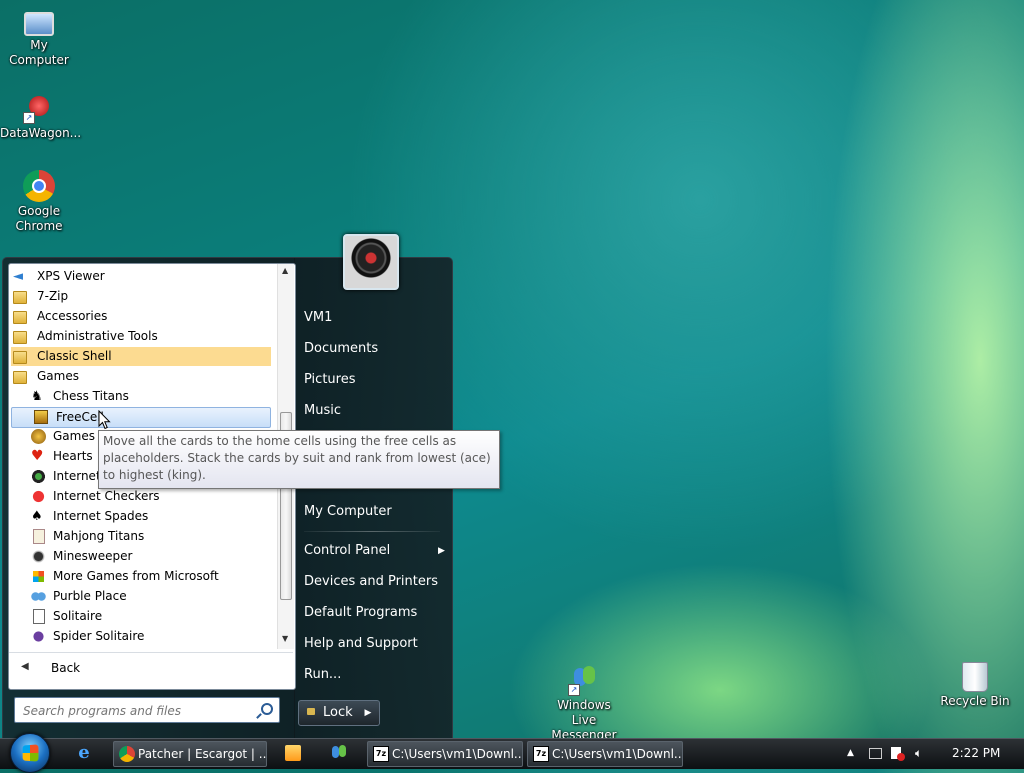  Describe the element at coordinates (39, 218) in the screenshot. I see `desktop-icon-label: Google Chrome` at that location.